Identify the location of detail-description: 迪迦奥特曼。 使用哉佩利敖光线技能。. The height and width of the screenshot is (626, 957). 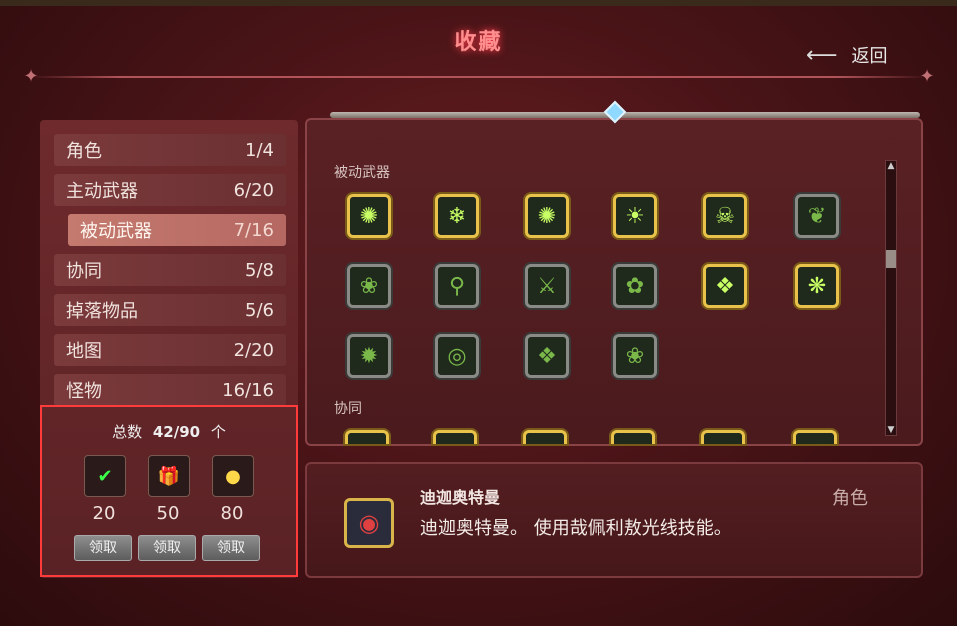
(576, 528).